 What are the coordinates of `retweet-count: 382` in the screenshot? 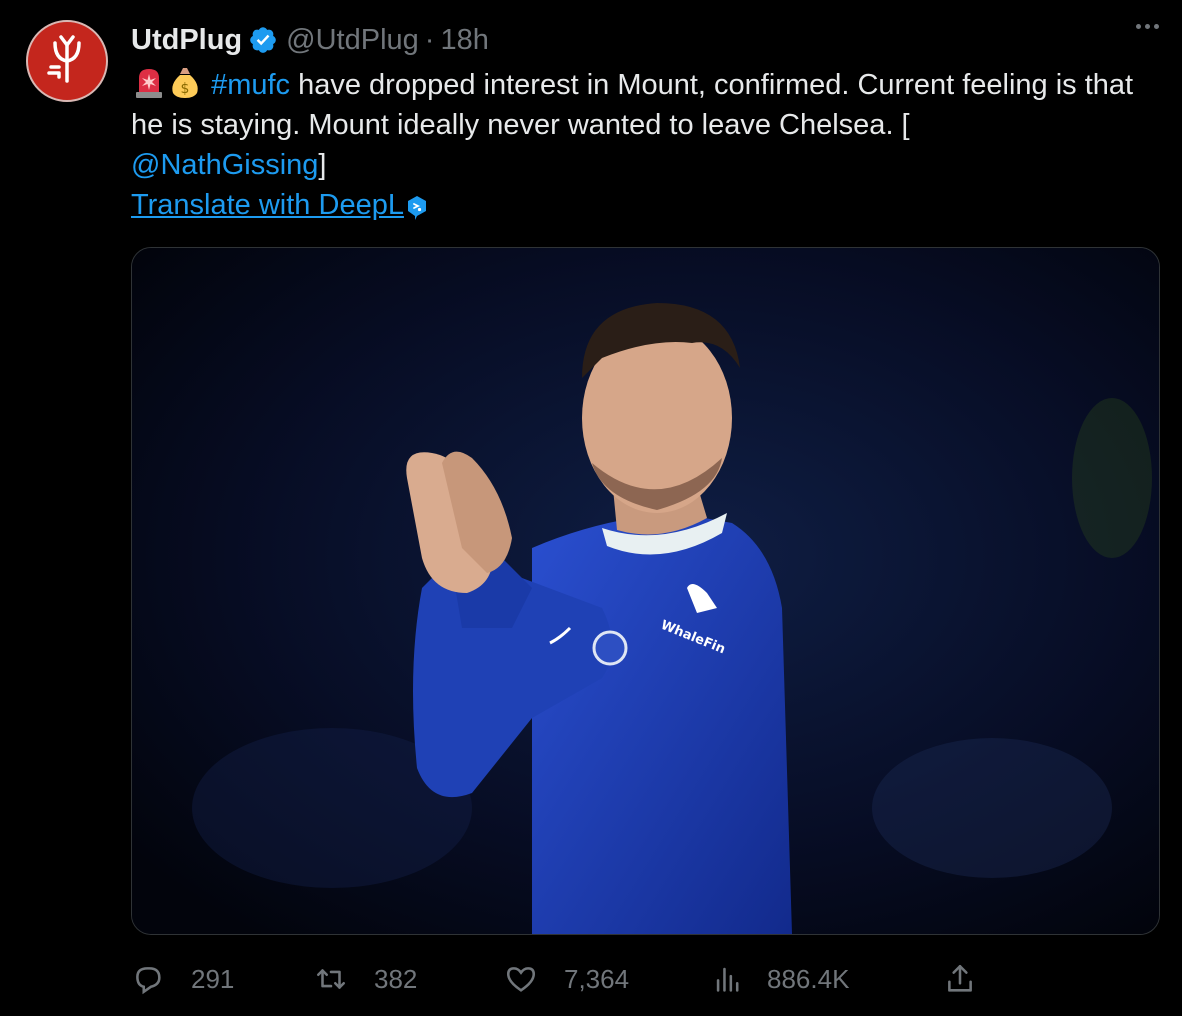 It's located at (396, 978).